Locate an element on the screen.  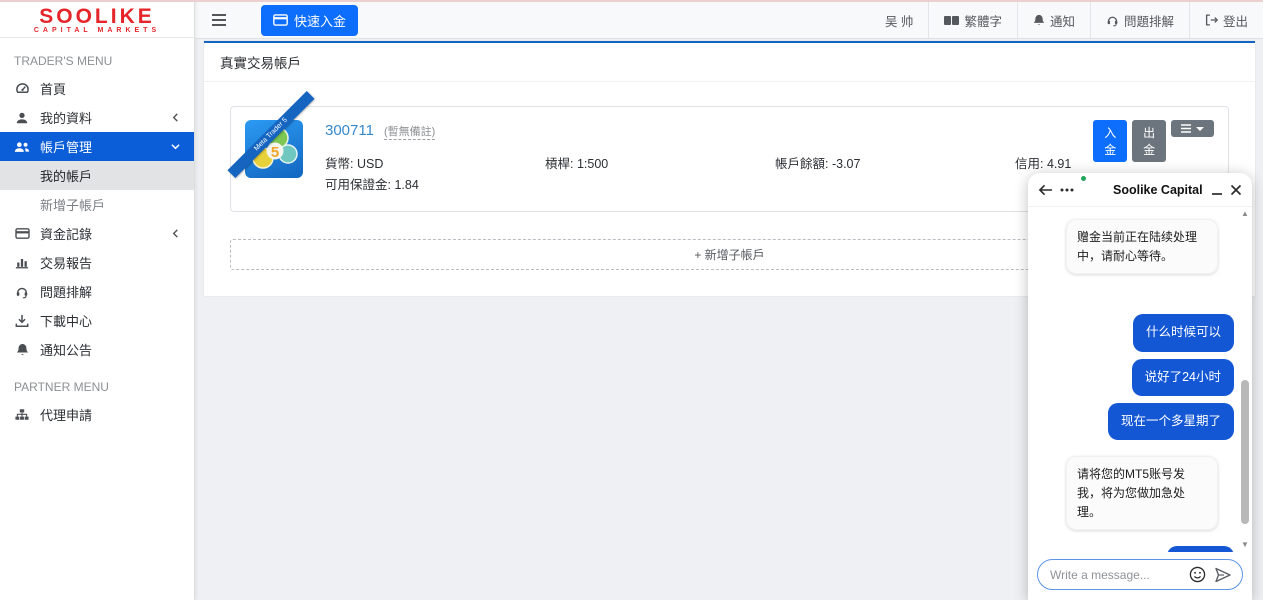
sidebar-item-label: 交易報告 is located at coordinates (66, 263).